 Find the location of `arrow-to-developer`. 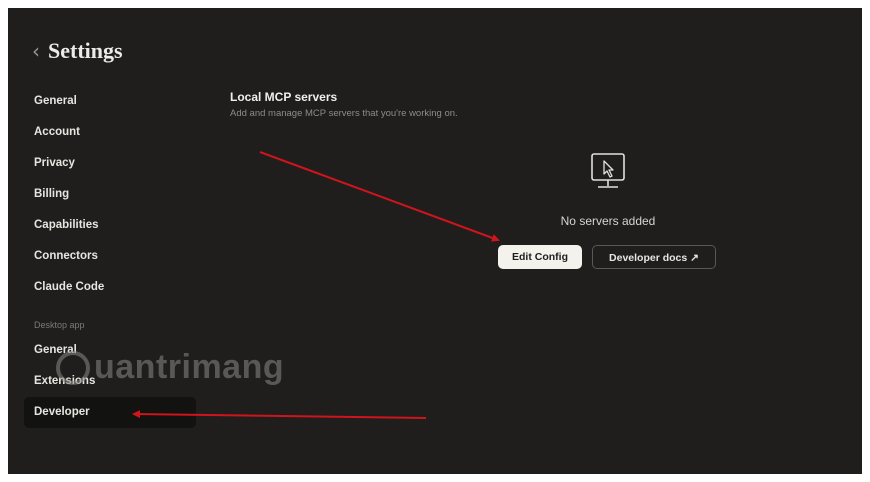

arrow-to-developer is located at coordinates (279, 414).